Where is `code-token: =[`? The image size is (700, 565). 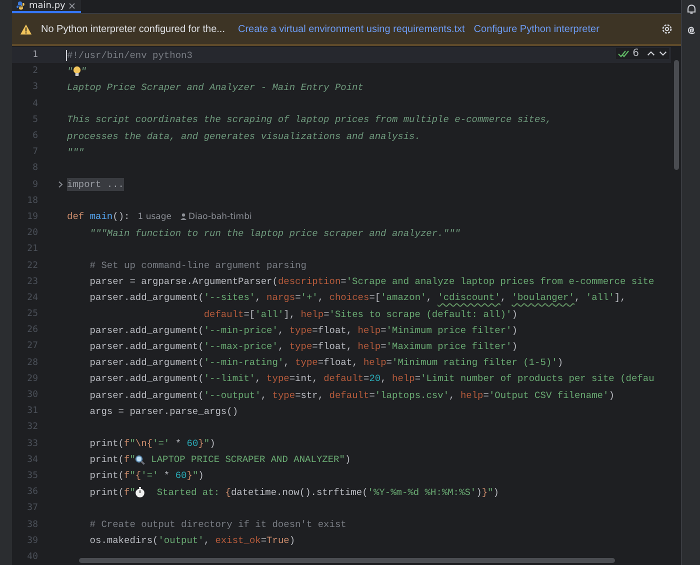
code-token: =[ is located at coordinates (375, 298).